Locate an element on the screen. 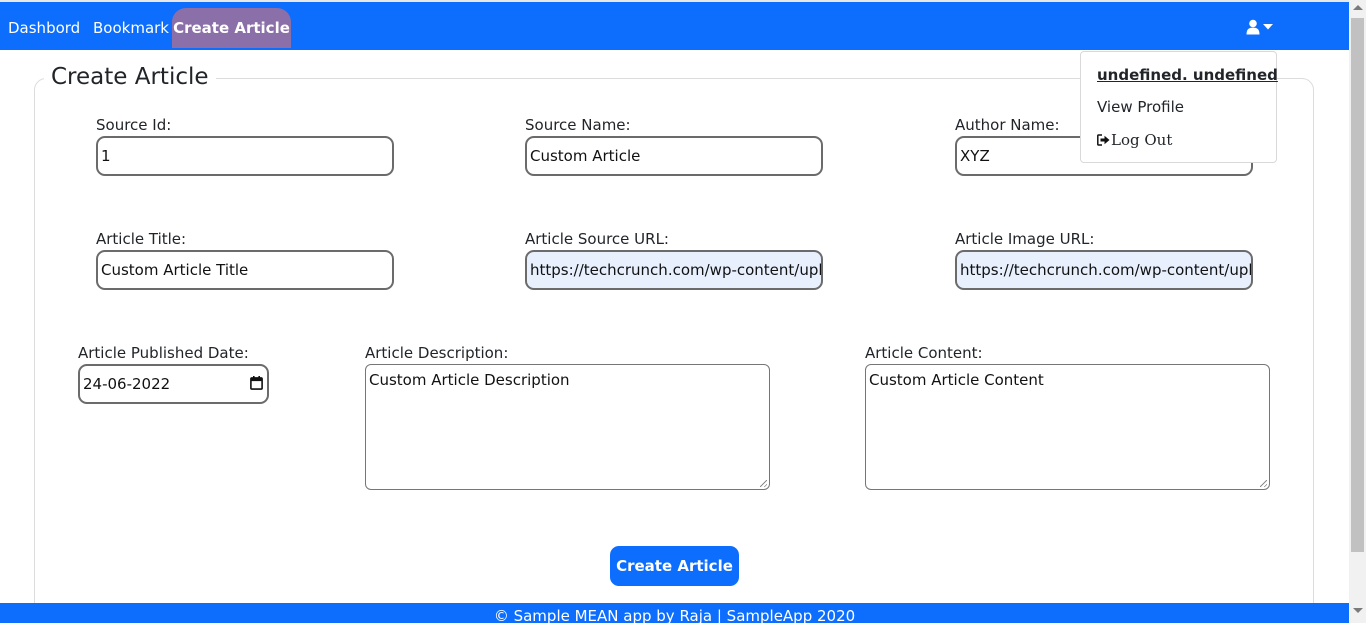  article-description-label: Article Description: is located at coordinates (437, 353).